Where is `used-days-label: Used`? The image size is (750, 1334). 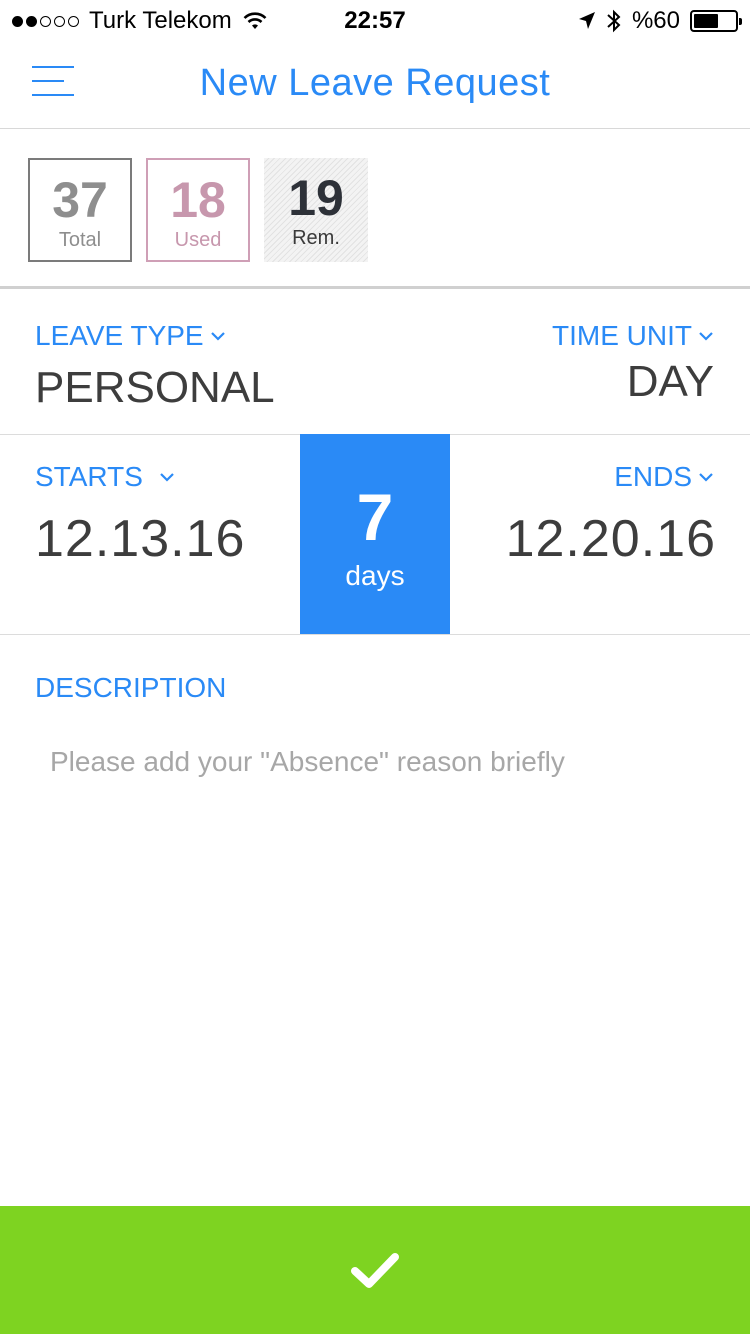 used-days-label: Used is located at coordinates (198, 240).